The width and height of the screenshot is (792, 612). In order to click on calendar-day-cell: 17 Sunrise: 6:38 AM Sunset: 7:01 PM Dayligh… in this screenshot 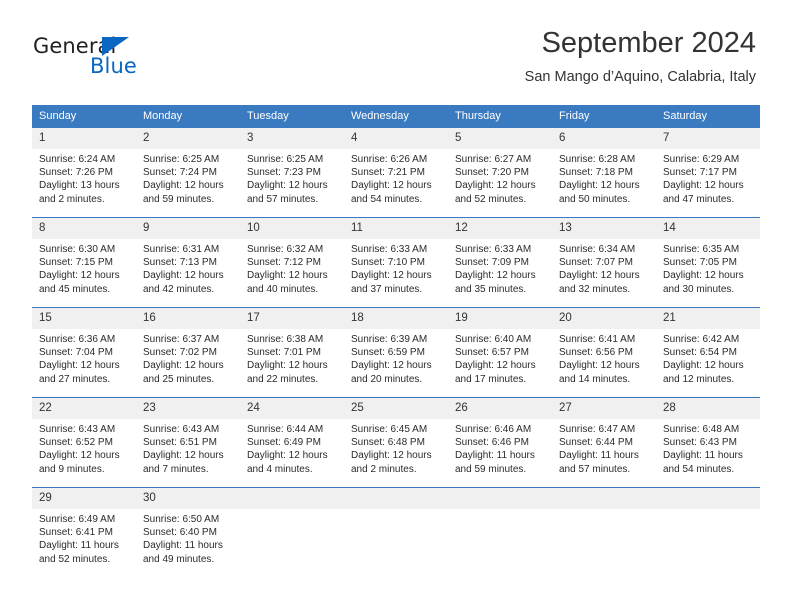, I will do `click(292, 352)`.